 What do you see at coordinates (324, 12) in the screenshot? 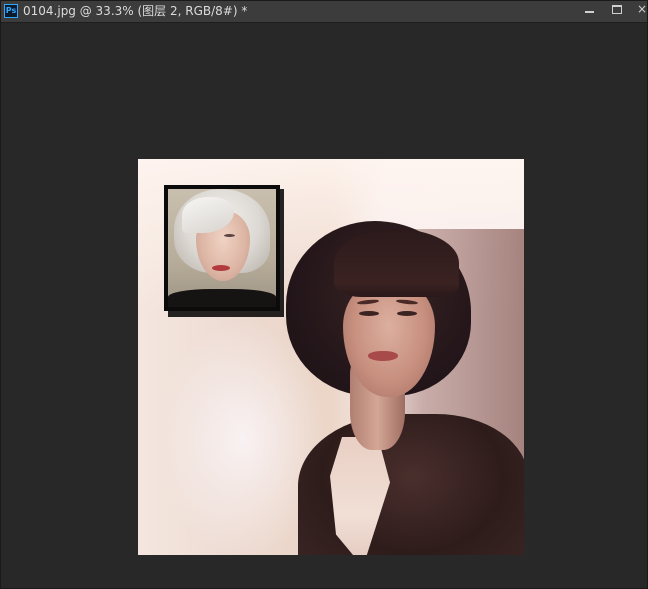
I see `document-titlebar: Ps 0104.jpg @ 33.3% (图层 2, RGB/8#) * ×` at bounding box center [324, 12].